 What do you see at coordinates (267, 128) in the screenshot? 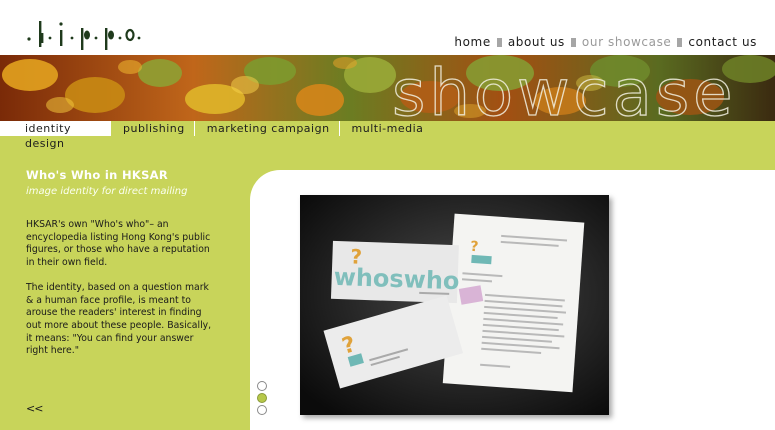
I see `tab-marketing-campaign: marketing campaign` at bounding box center [267, 128].